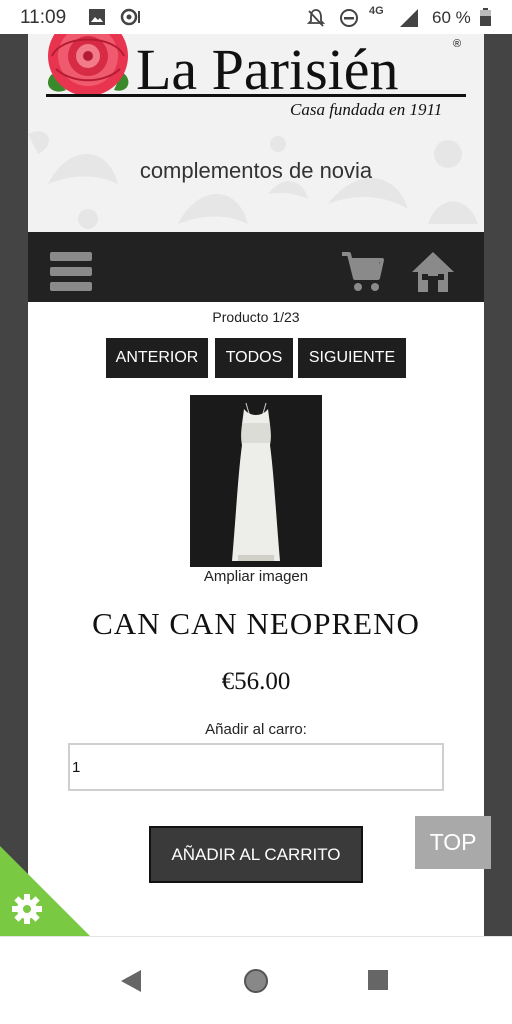 Image resolution: width=512 pixels, height=1024 pixels. What do you see at coordinates (254, 358) in the screenshot?
I see `all-button: TODOS` at bounding box center [254, 358].